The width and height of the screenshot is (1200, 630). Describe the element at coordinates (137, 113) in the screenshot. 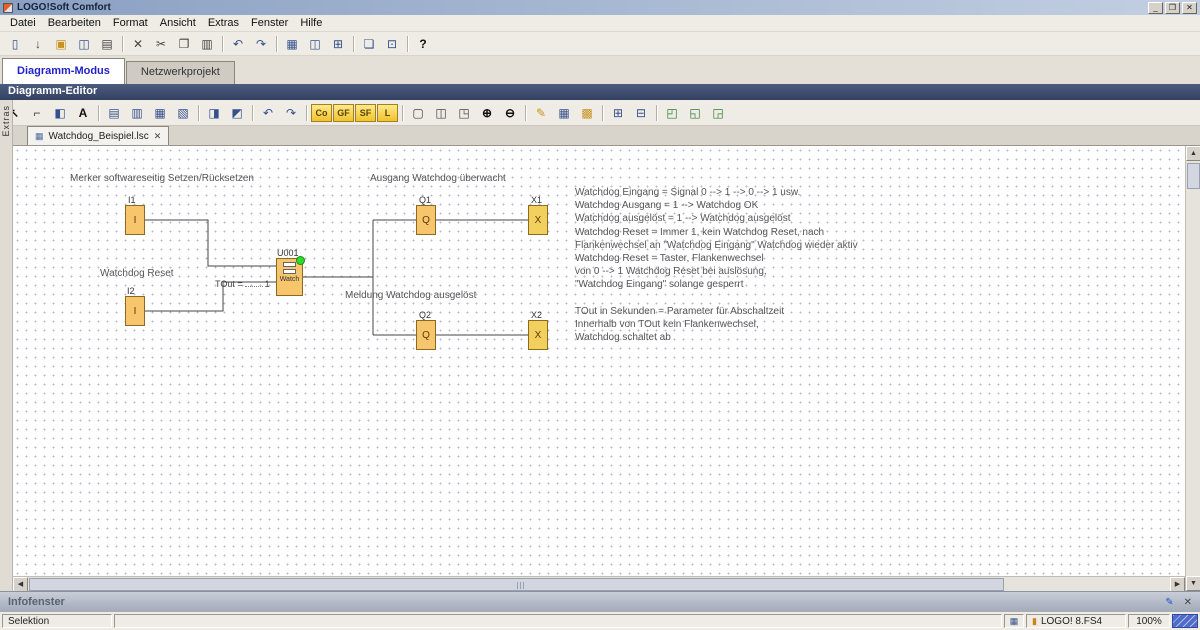

I see `align-bottom-button: ▥` at that location.